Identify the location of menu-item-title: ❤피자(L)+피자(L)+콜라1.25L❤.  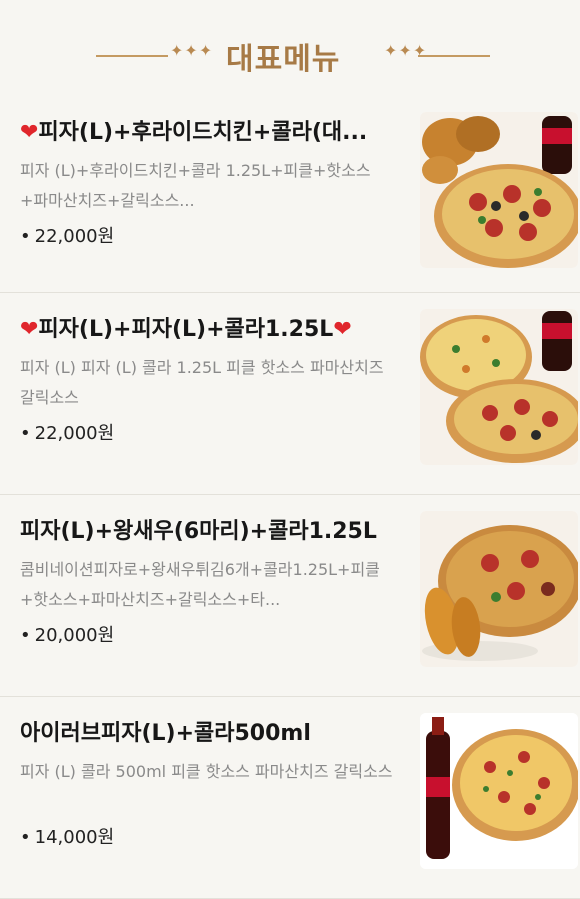
(186, 329).